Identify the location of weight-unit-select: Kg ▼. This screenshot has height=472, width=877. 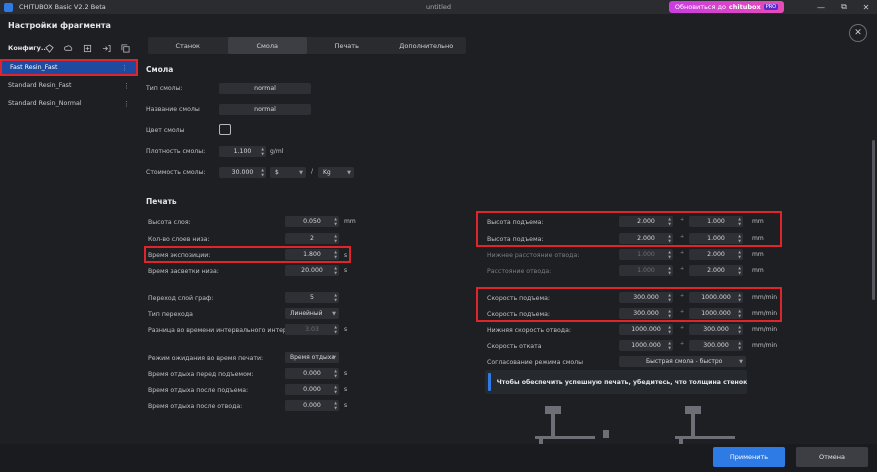
(336, 172).